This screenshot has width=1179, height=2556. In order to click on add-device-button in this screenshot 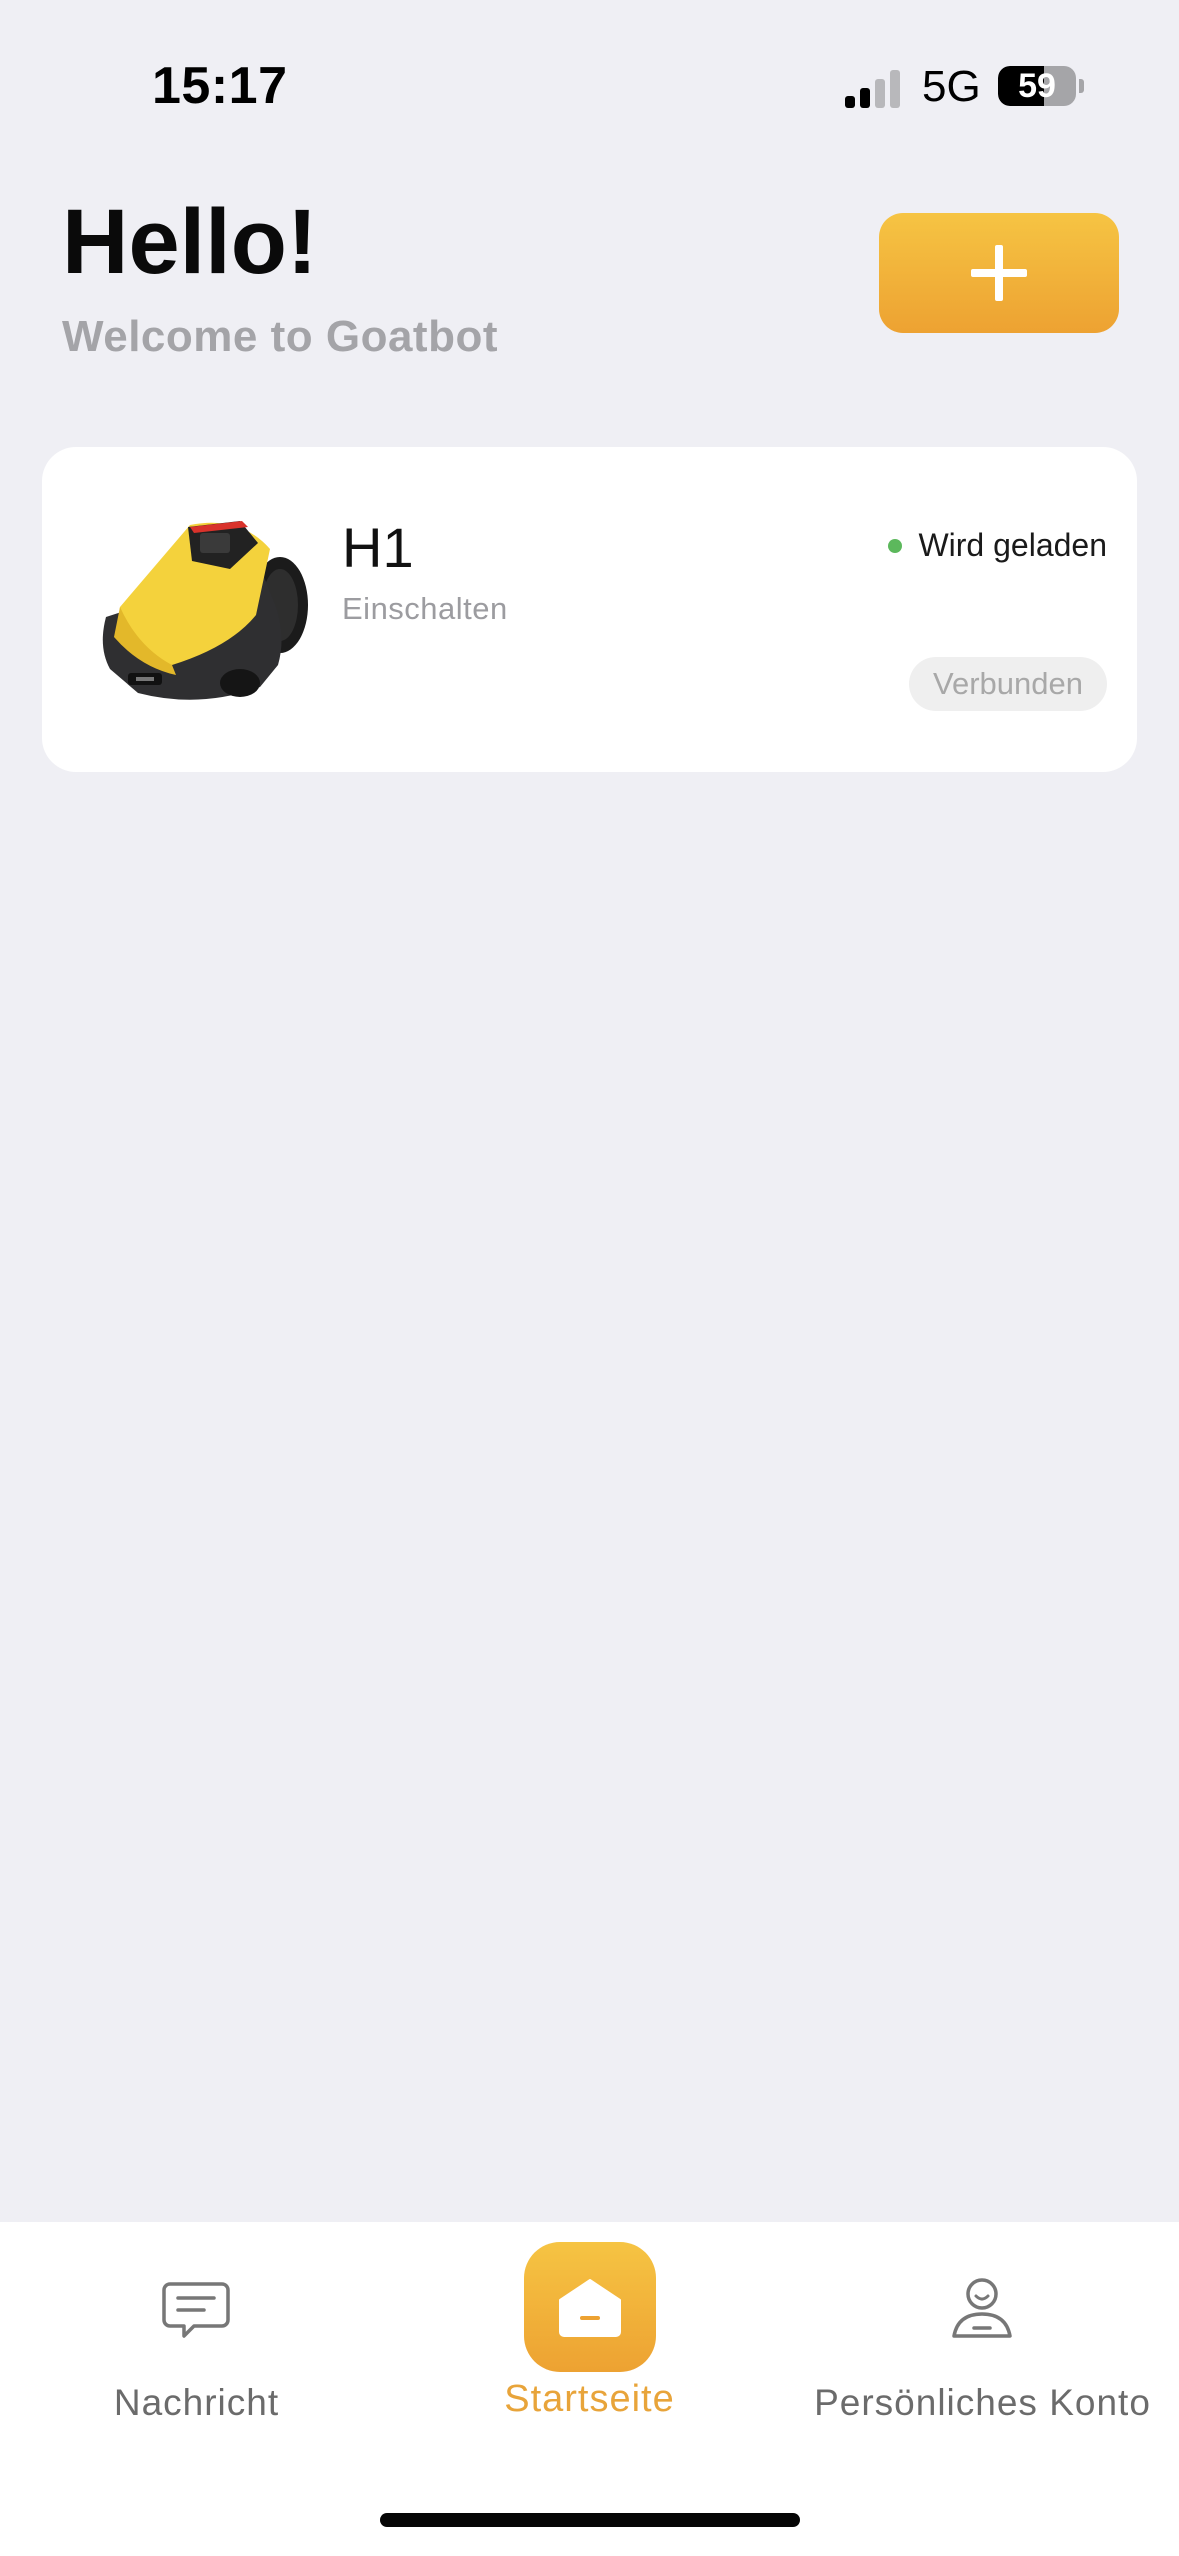, I will do `click(999, 273)`.